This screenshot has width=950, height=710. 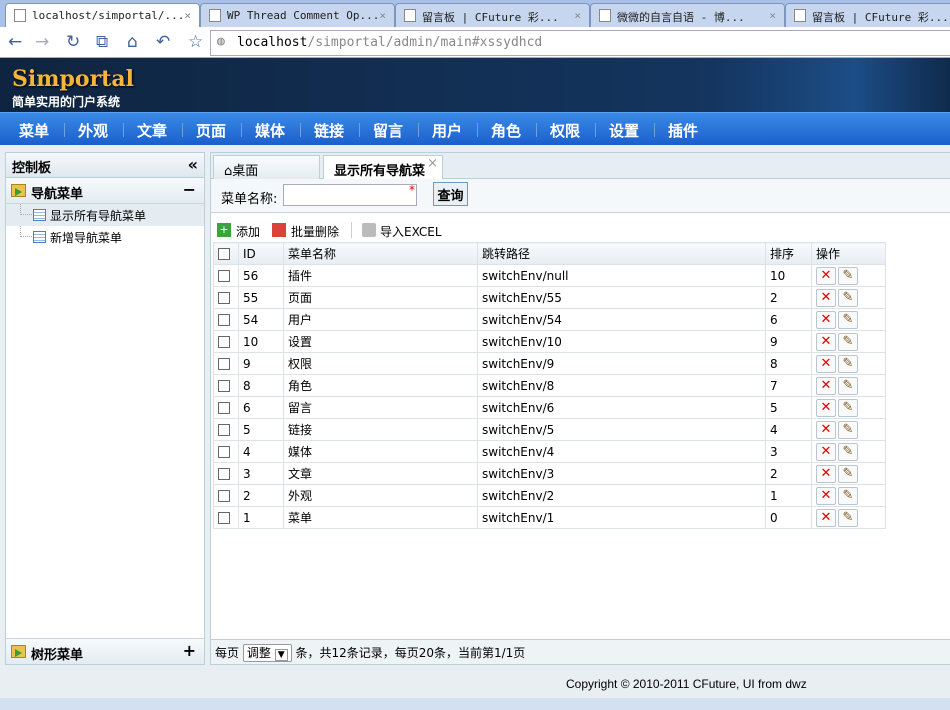 I want to click on nav-item: 媒体, so click(x=270, y=130).